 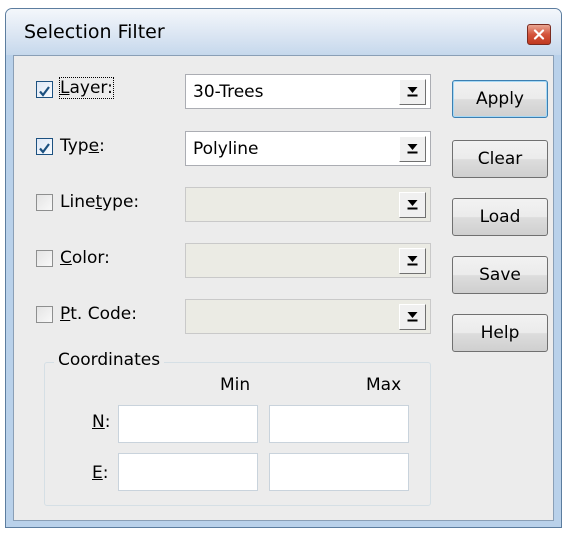 I want to click on color-dropdown-button, so click(x=412, y=261).